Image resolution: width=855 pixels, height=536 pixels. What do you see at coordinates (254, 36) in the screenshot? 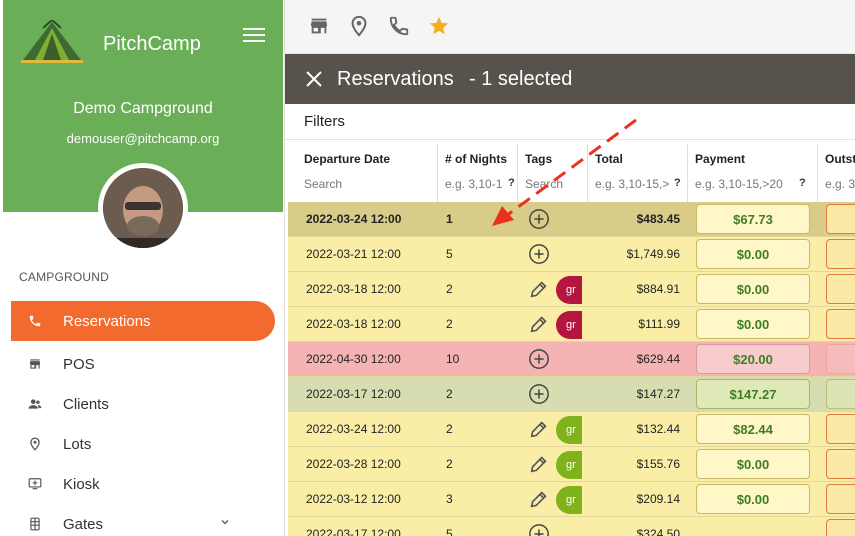
I see `menu-icon` at bounding box center [254, 36].